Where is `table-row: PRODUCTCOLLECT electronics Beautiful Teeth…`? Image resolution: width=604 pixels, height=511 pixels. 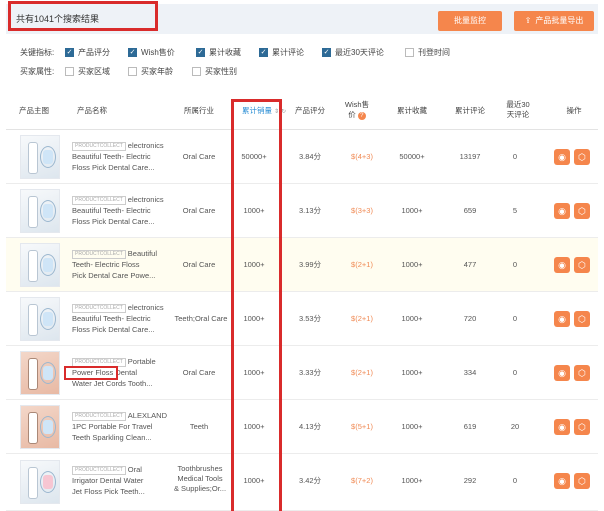
table-row: PRODUCTCOLLECT electronics Beautiful Teeth… is located at coordinates (302, 211).